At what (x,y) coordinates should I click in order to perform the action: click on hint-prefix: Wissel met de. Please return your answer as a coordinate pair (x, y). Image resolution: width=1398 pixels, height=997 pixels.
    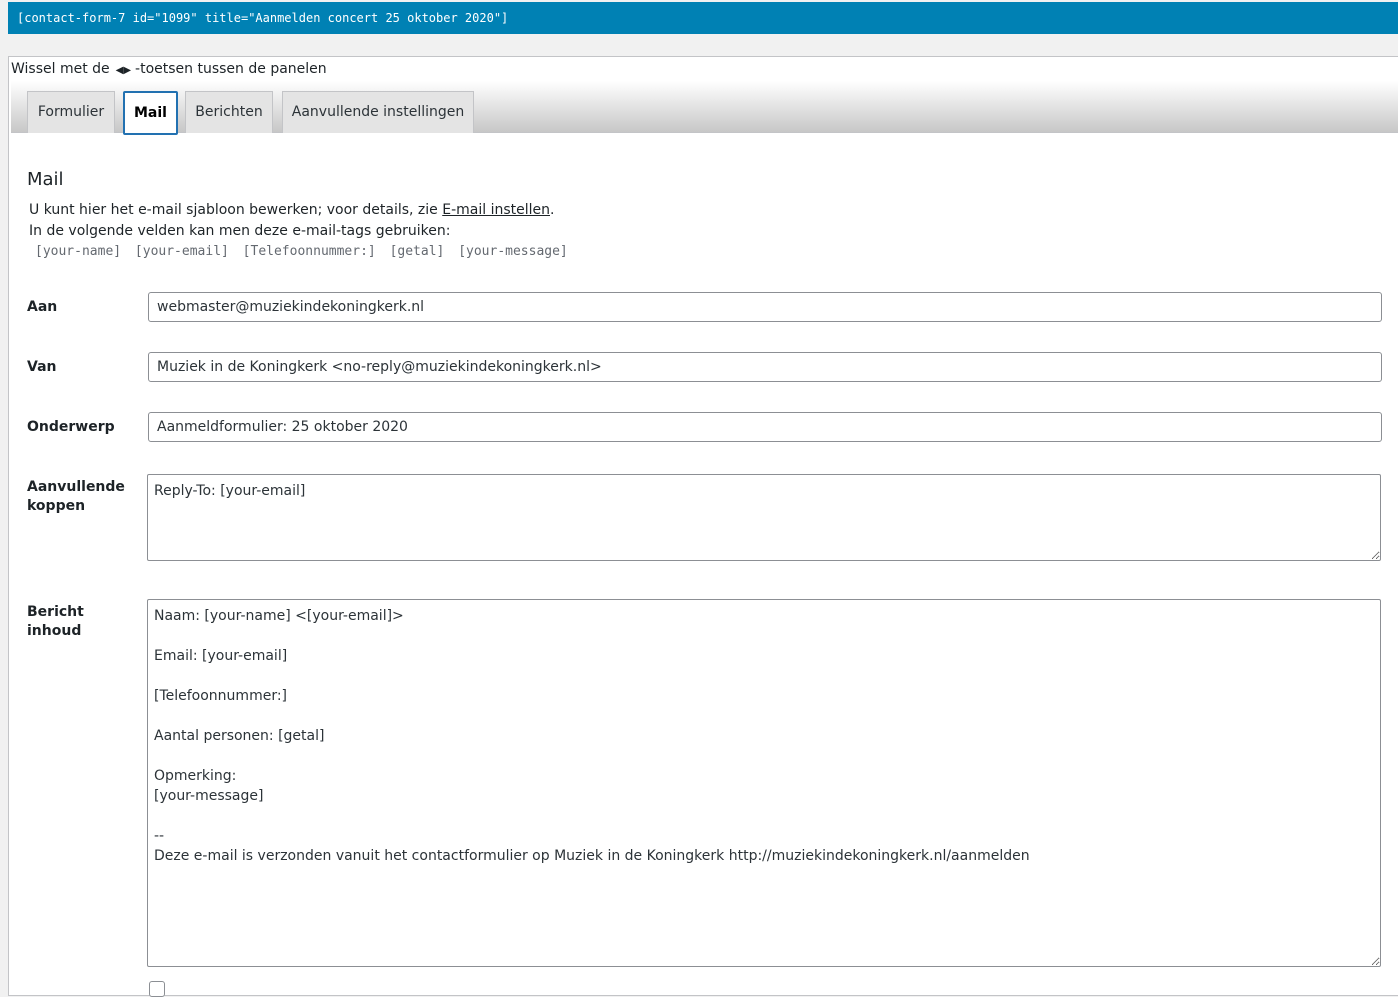
    Looking at the image, I should click on (60, 69).